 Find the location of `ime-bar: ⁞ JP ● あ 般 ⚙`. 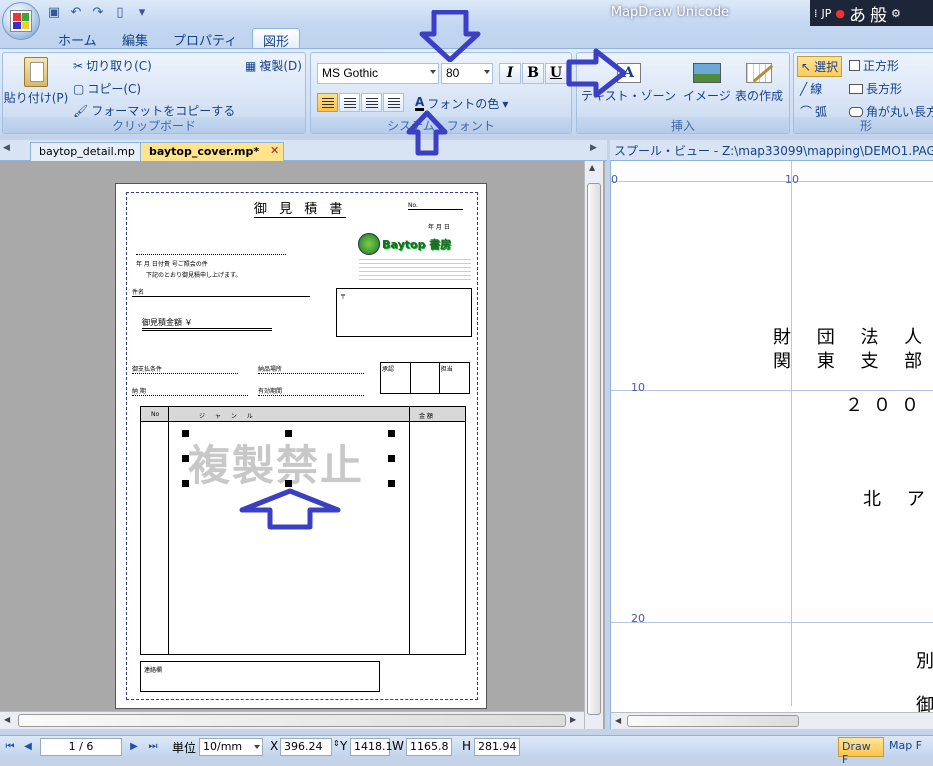

ime-bar: ⁞ JP ● あ 般 ⚙ is located at coordinates (871, 13).